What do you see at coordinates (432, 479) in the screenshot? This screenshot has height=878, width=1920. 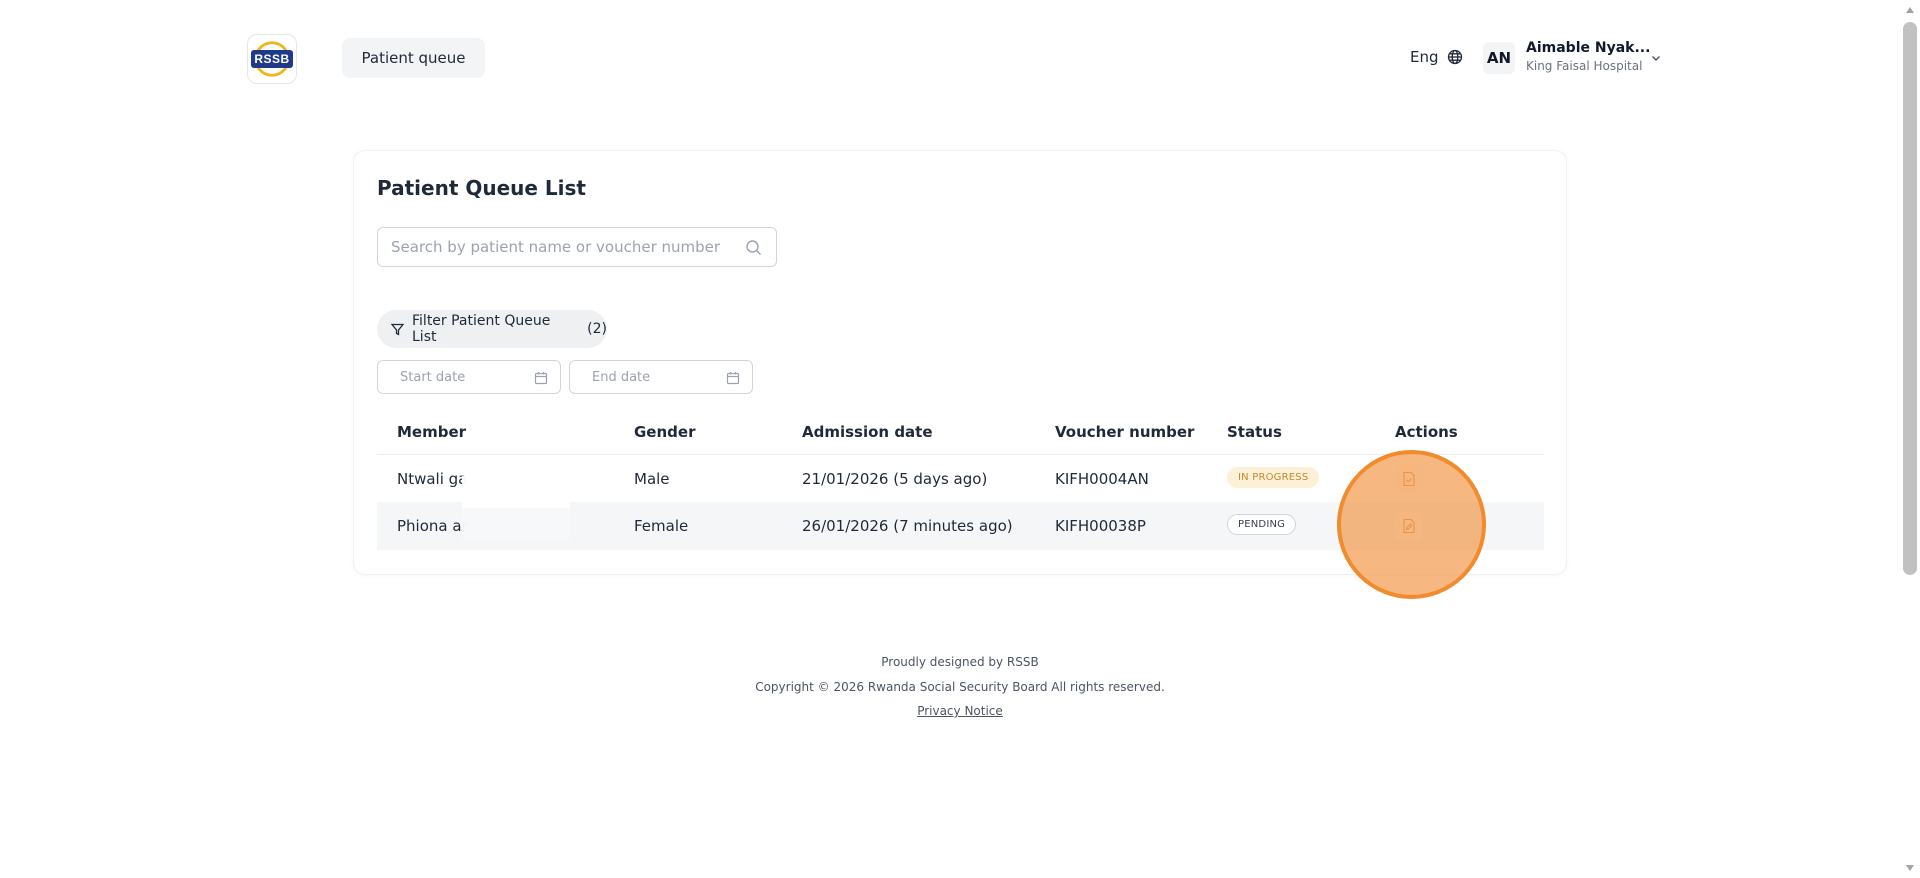 I see `member-name: Ntwali ga` at bounding box center [432, 479].